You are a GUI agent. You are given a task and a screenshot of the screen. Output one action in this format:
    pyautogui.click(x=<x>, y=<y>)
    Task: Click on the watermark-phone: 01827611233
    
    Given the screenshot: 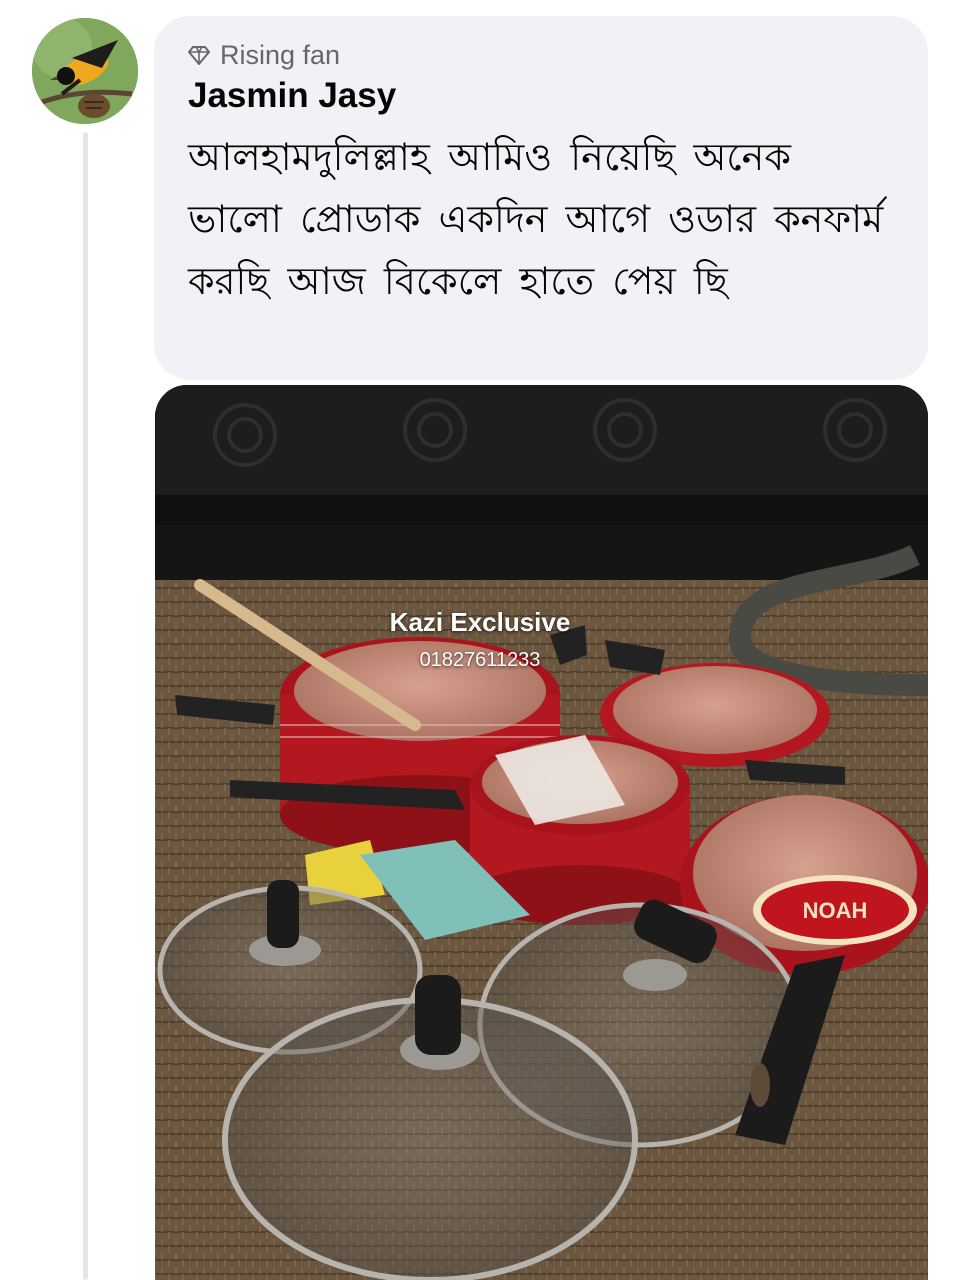 What is the action you would take?
    pyautogui.click(x=480, y=660)
    